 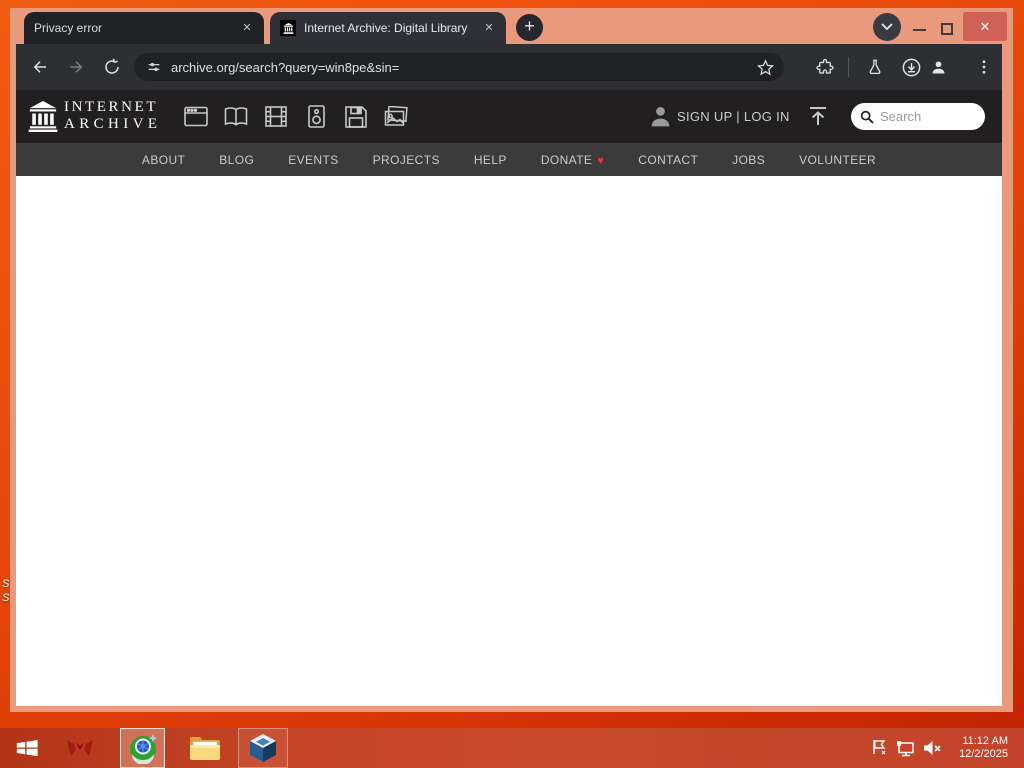 I want to click on texts-icon, so click(x=236, y=116).